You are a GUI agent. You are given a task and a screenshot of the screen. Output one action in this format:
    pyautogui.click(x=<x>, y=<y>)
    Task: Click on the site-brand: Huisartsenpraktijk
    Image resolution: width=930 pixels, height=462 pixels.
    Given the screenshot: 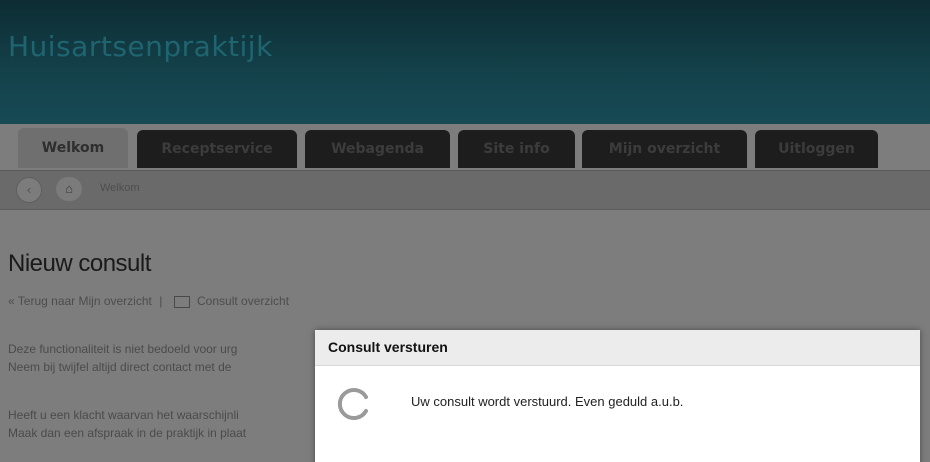 What is the action you would take?
    pyautogui.click(x=140, y=46)
    